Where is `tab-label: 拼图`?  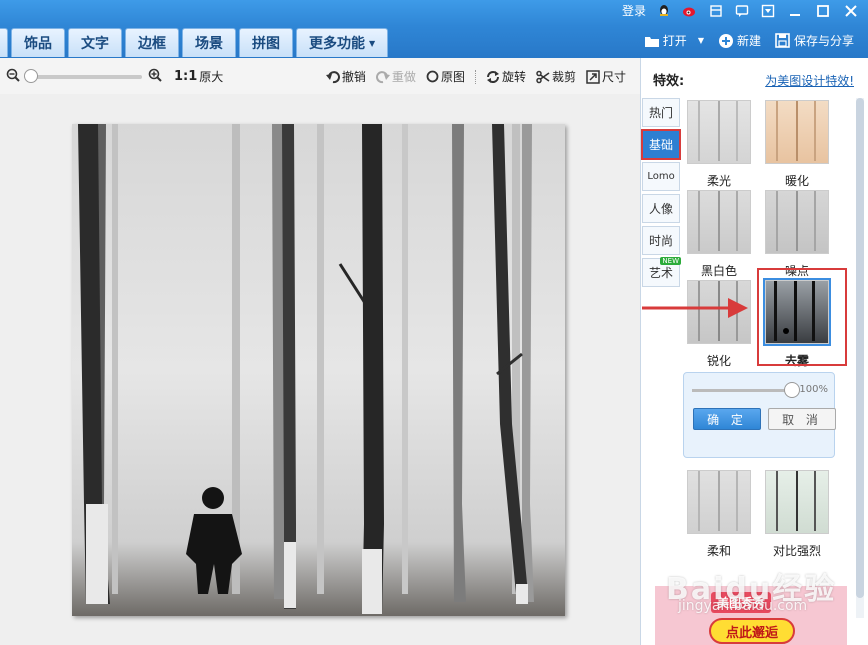 tab-label: 拼图 is located at coordinates (266, 44).